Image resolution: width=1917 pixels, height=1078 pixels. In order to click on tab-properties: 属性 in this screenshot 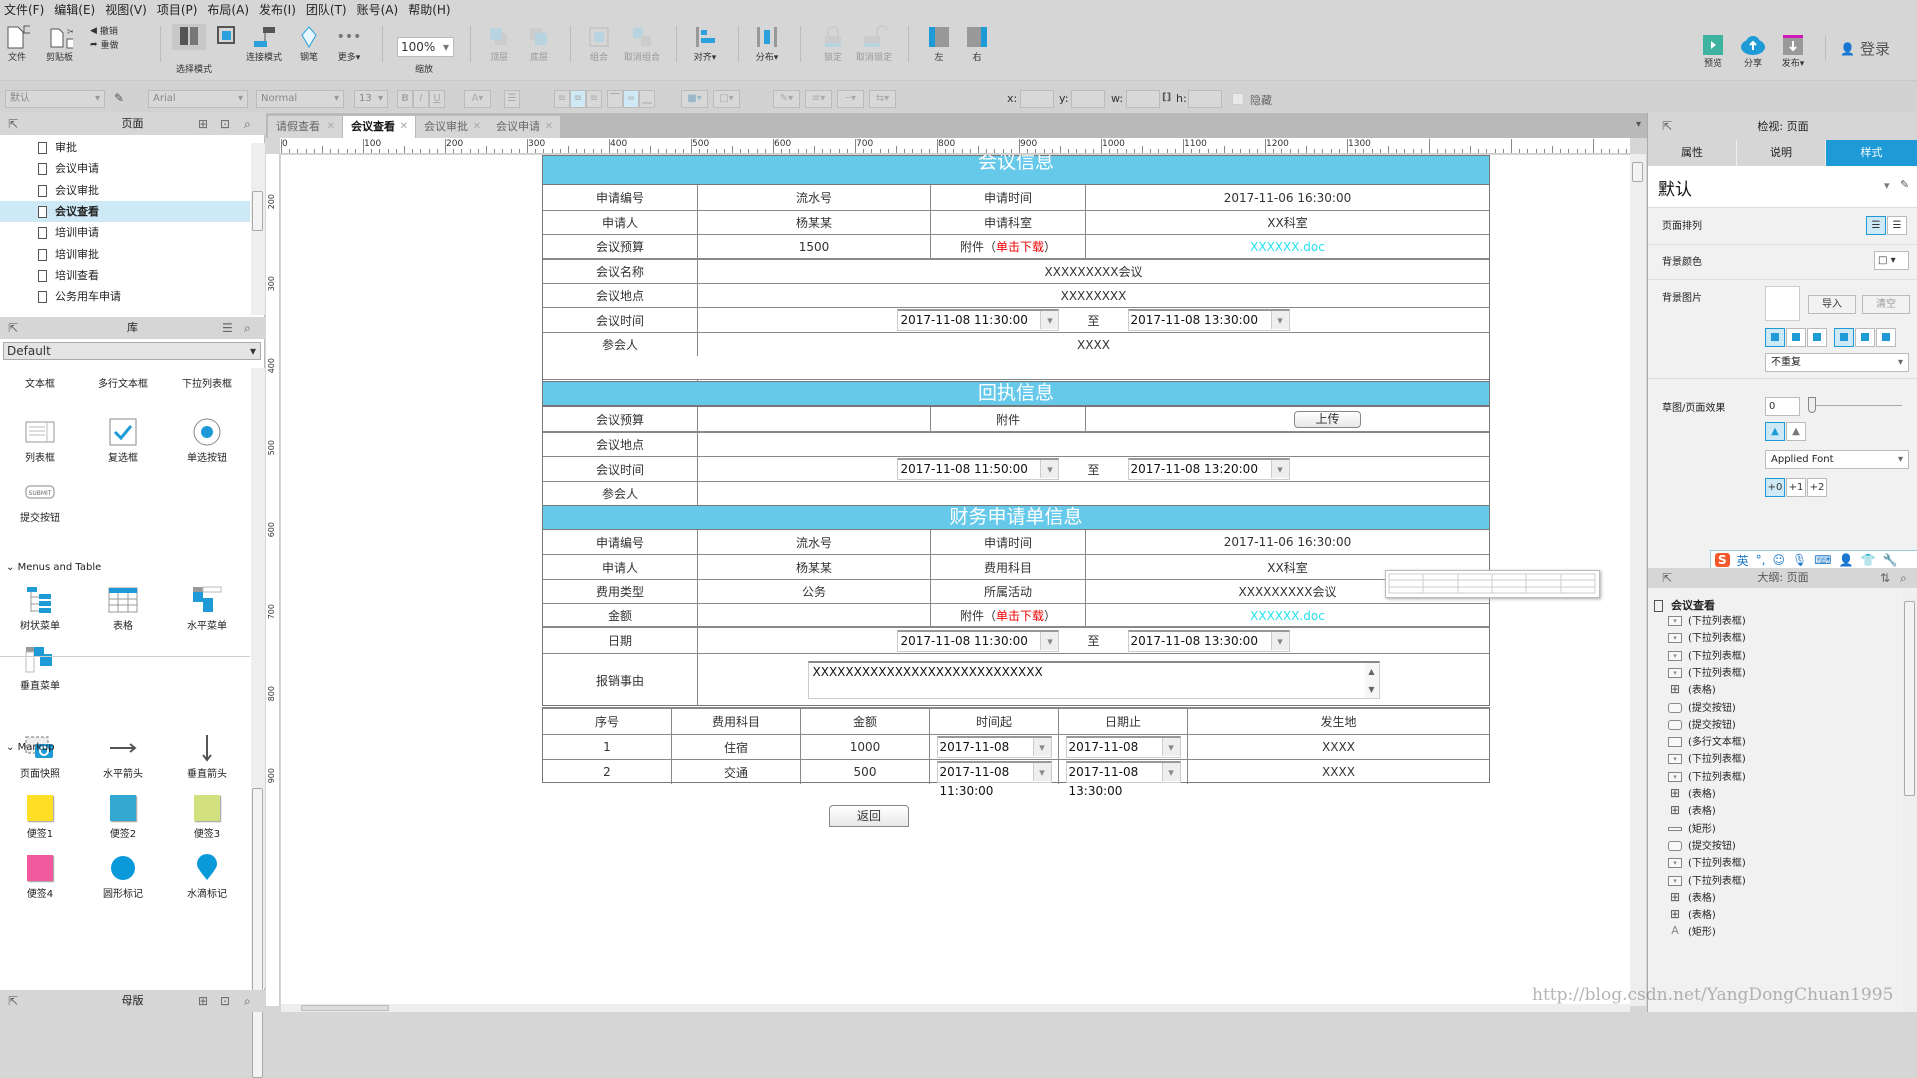, I will do `click(1692, 153)`.